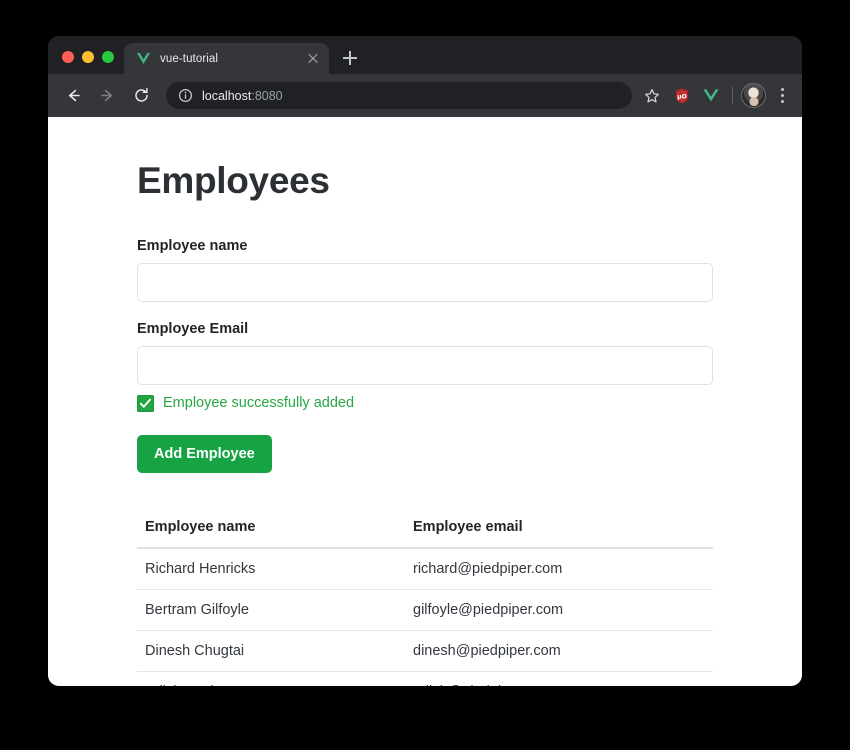 Image resolution: width=850 pixels, height=750 pixels. Describe the element at coordinates (267, 95) in the screenshot. I see `url-port: :8080` at that location.